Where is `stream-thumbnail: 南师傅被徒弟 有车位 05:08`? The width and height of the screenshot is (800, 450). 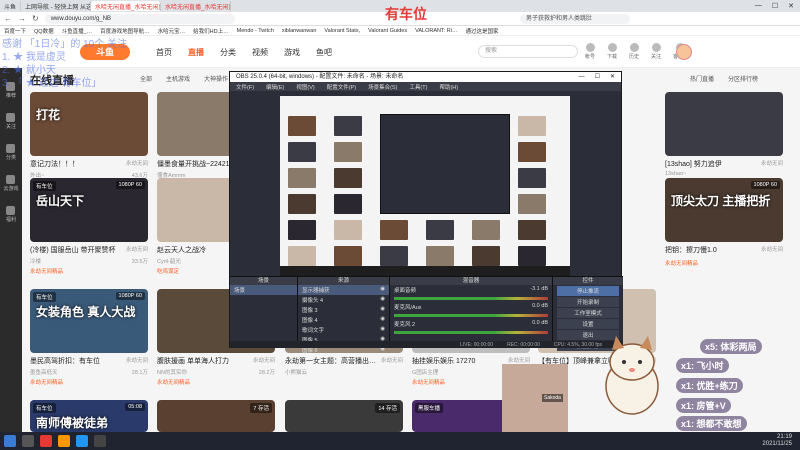
stream-thumbnail: 南师傅被徒弟 有车位 05:08 is located at coordinates (89, 416).